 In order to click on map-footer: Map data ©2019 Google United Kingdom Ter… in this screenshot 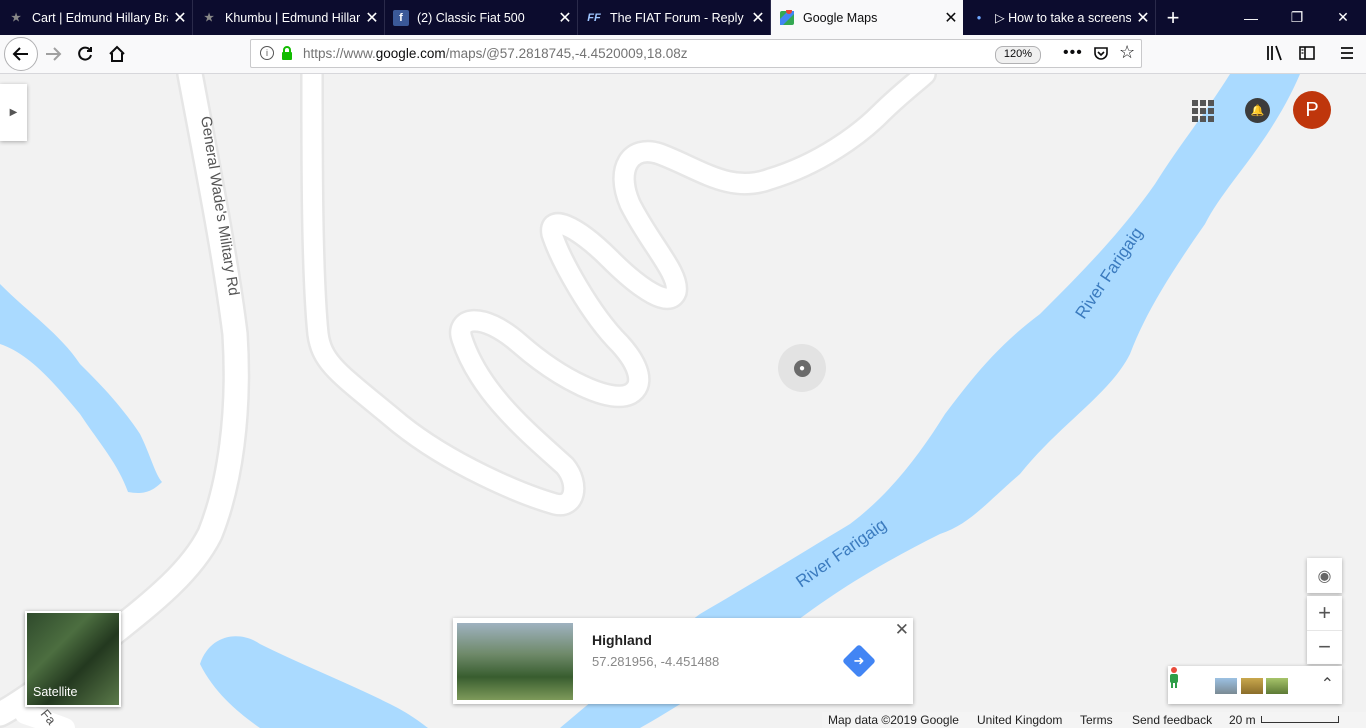, I will do `click(1094, 720)`.